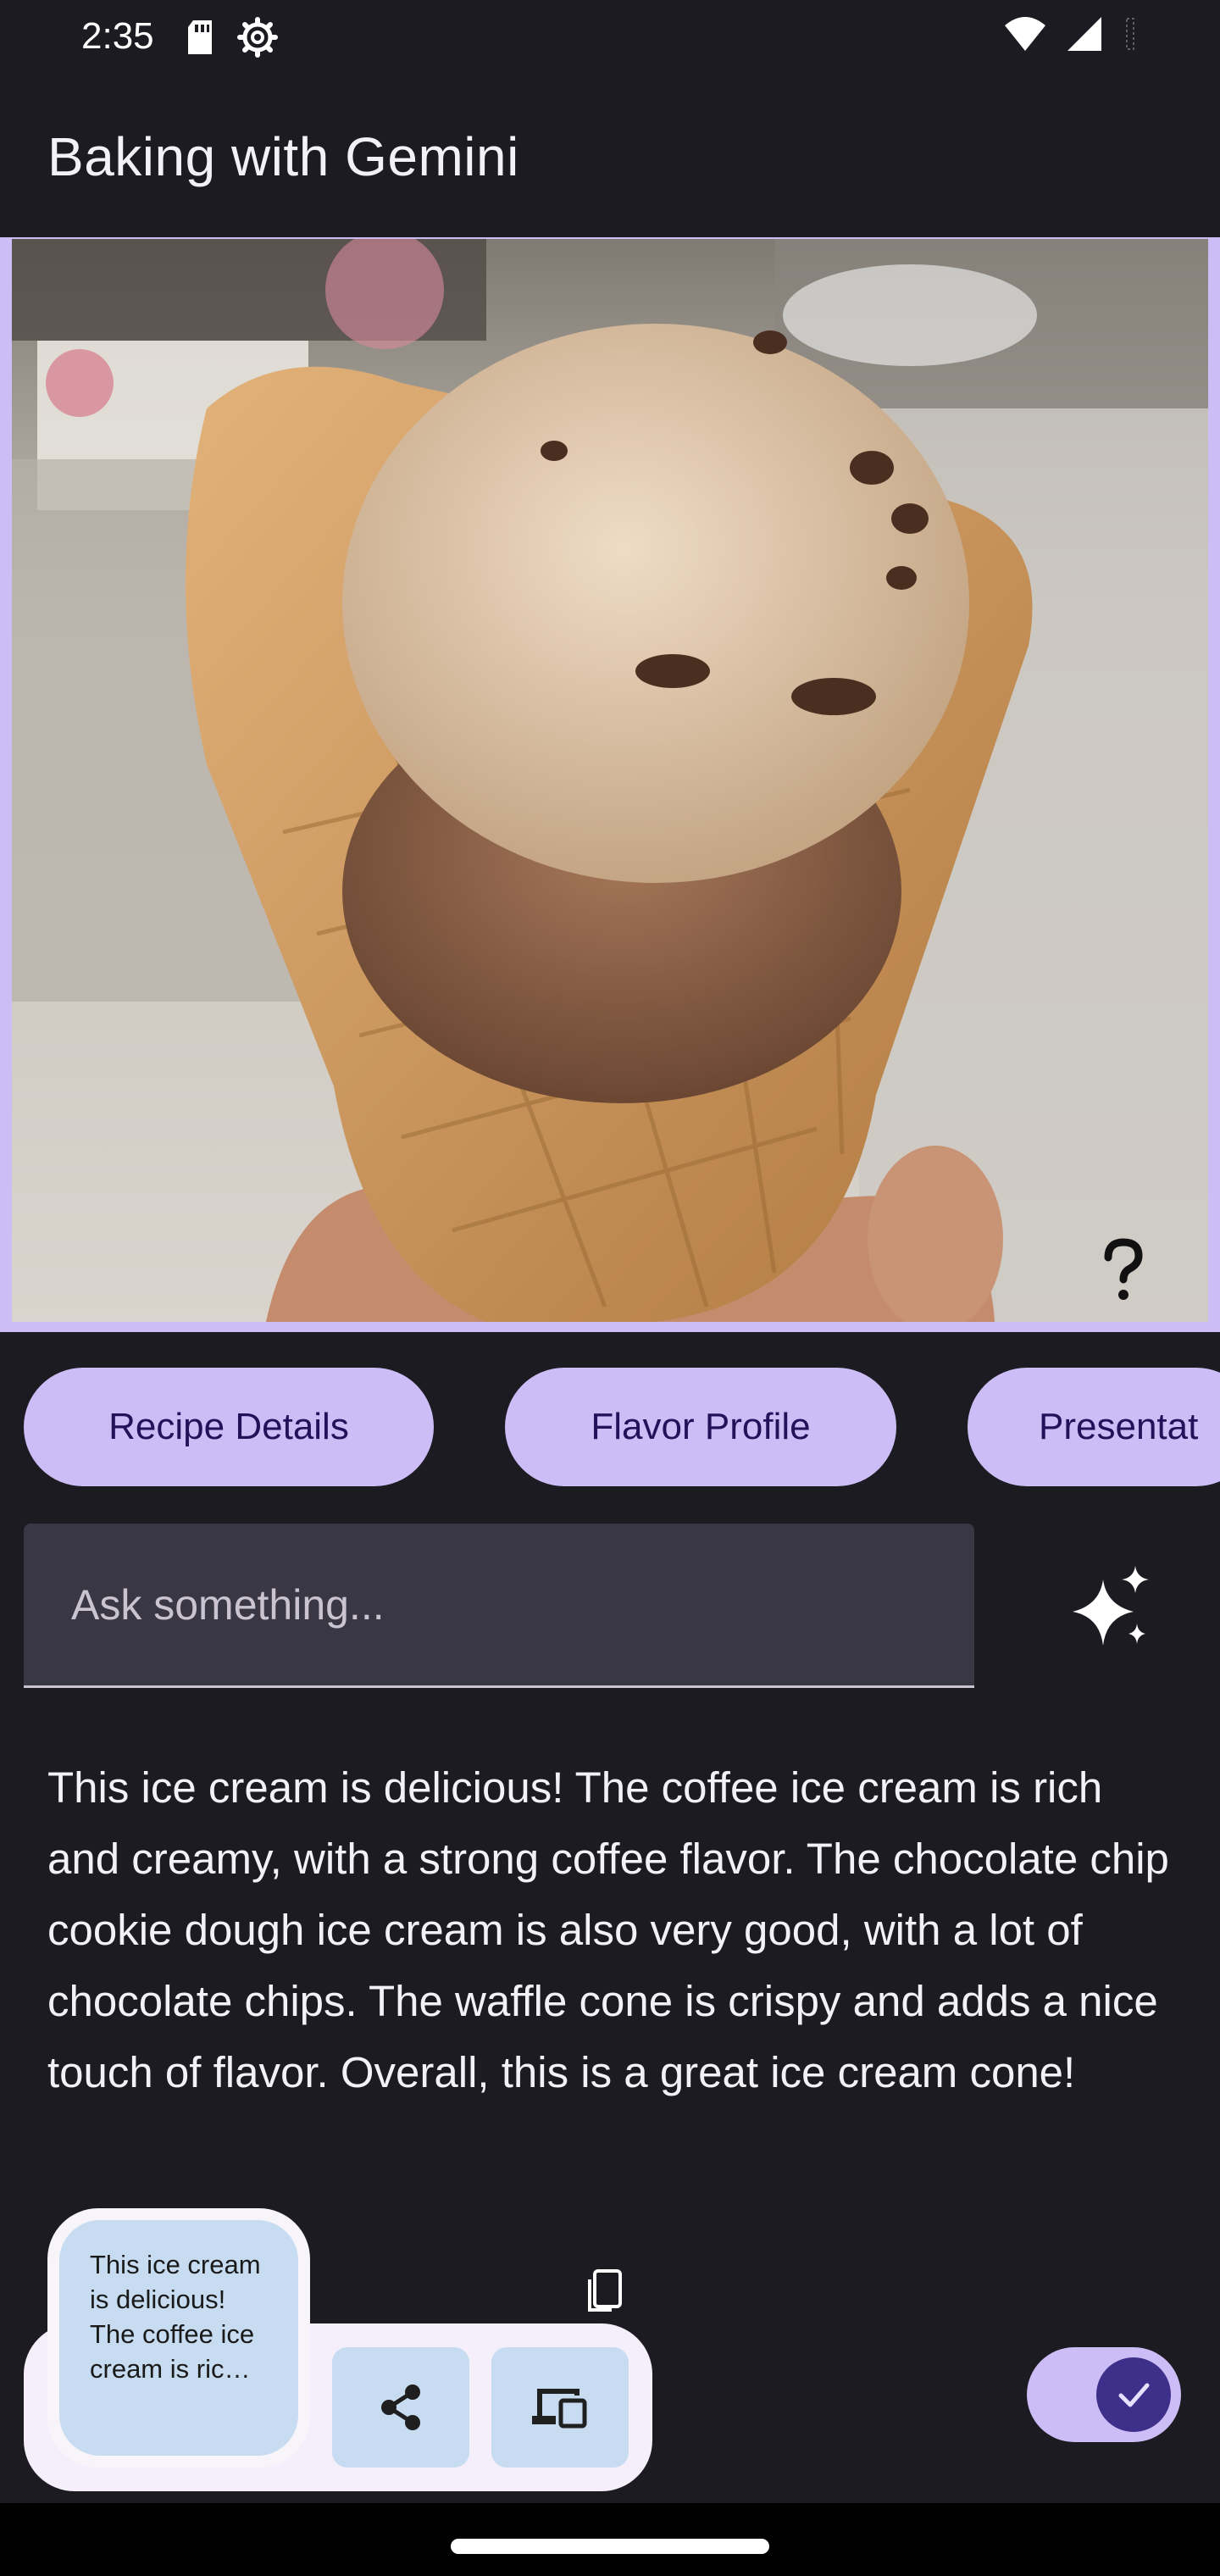 Image resolution: width=1220 pixels, height=2576 pixels. Describe the element at coordinates (700, 1427) in the screenshot. I see `chip-flavor-profile: Flavor Profile` at that location.